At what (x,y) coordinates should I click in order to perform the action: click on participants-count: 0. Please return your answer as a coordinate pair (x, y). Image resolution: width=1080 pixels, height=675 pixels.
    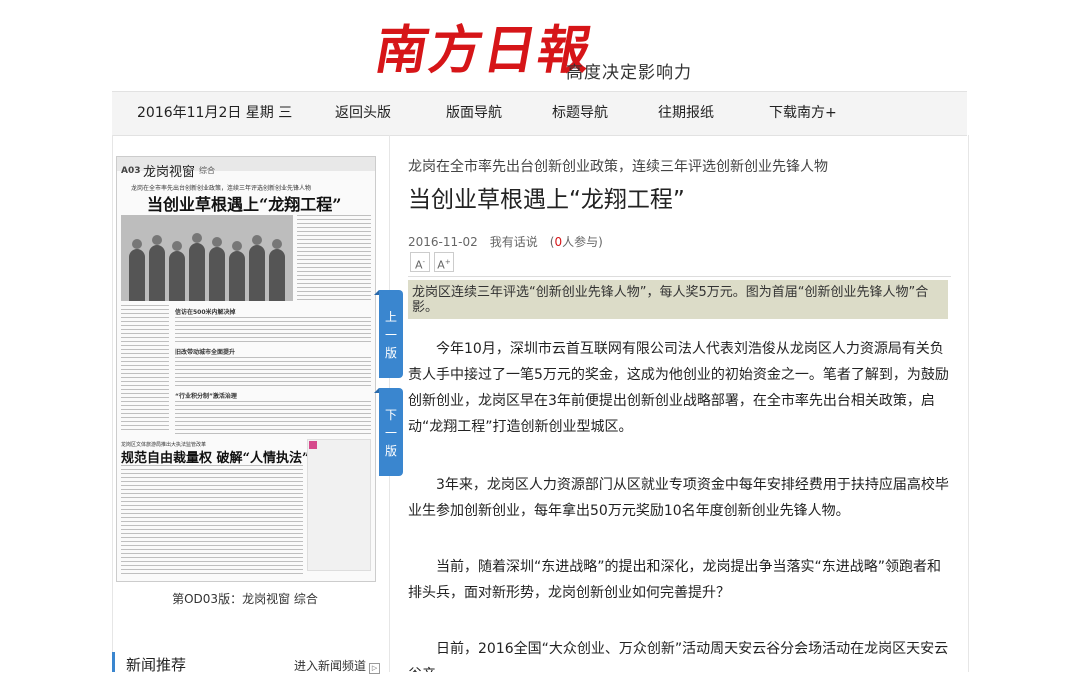
    Looking at the image, I should click on (558, 242).